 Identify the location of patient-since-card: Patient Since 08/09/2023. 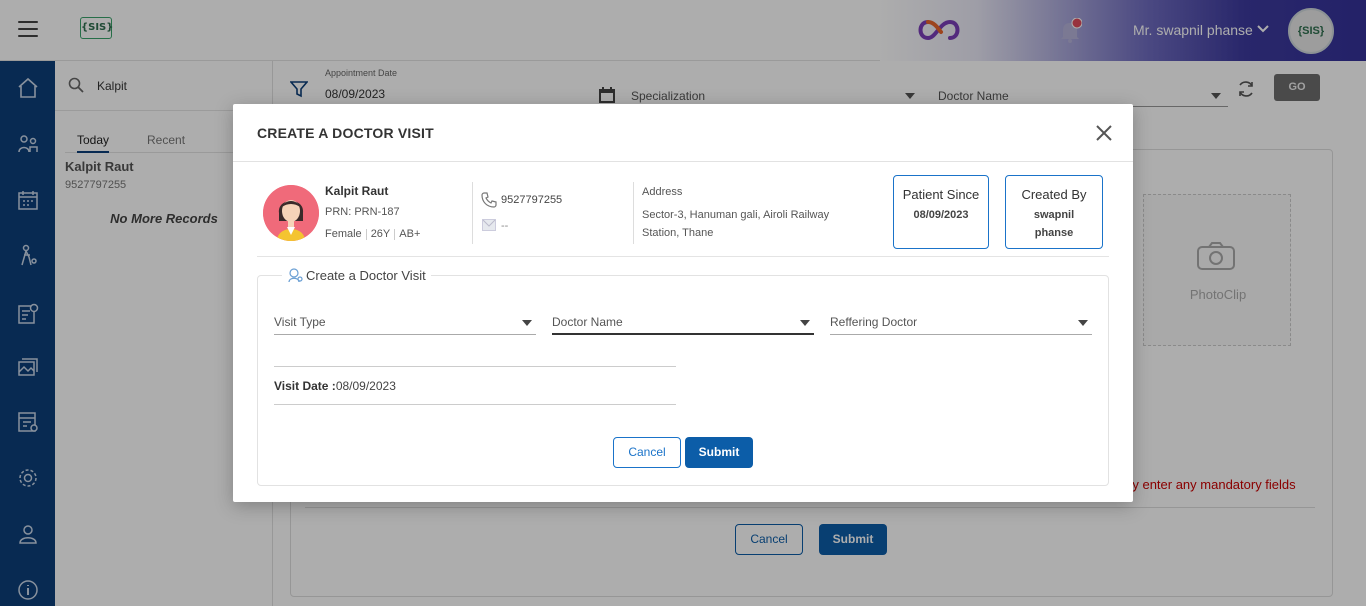
(941, 212).